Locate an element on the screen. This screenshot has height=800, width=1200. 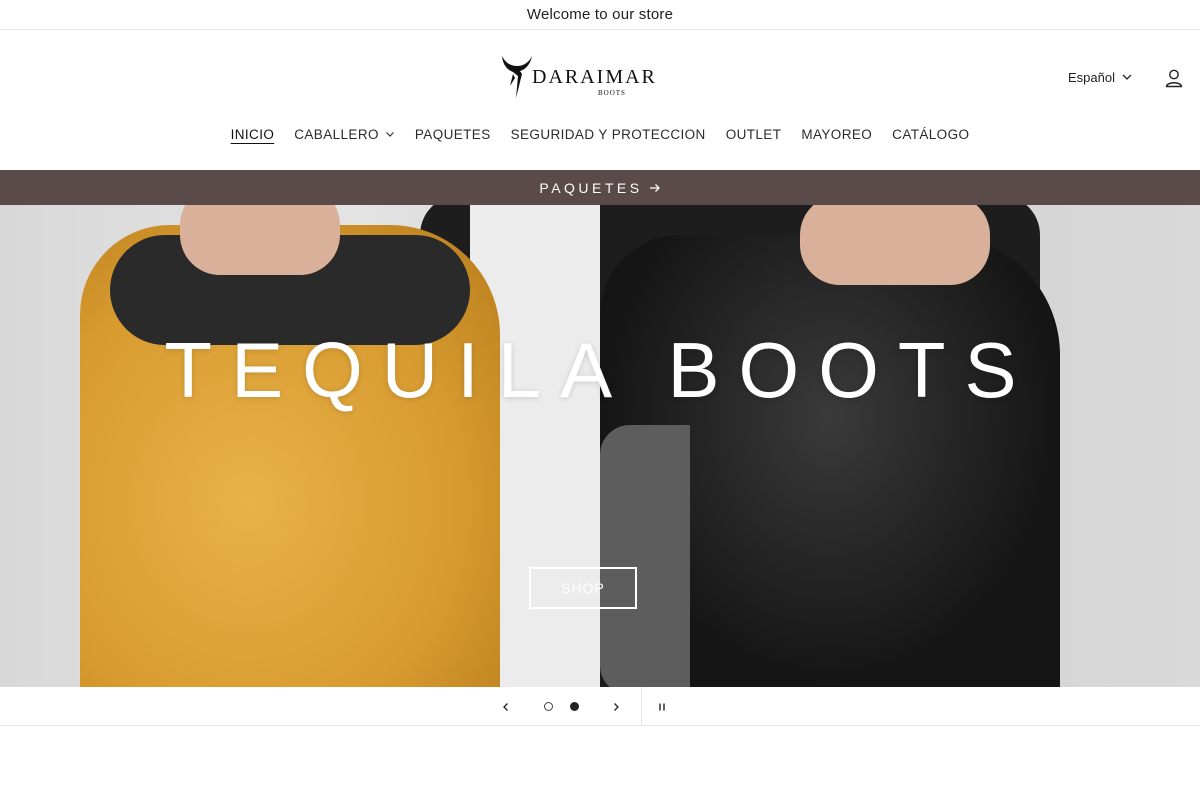
nav-label: PAQUETES is located at coordinates (452, 134).